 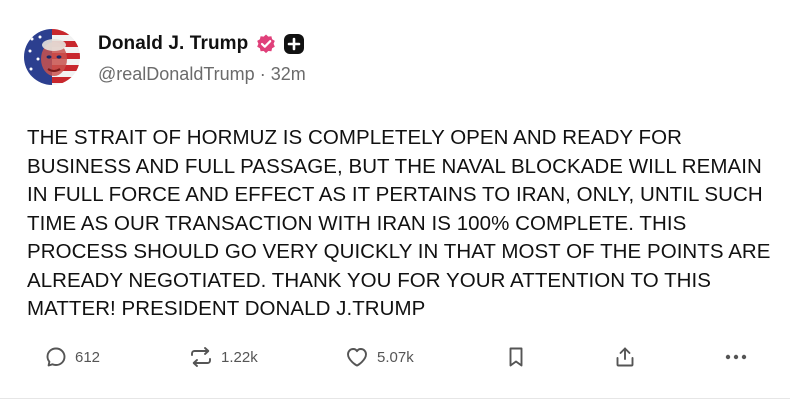 I want to click on avatar-image, so click(x=52, y=57).